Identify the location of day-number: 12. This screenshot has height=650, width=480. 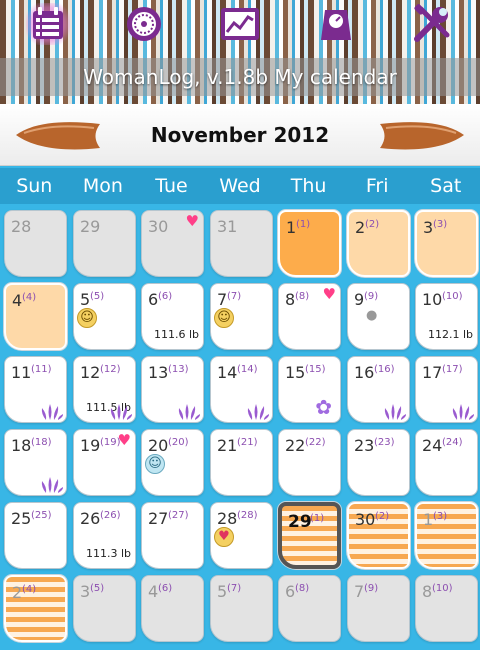
(90, 372).